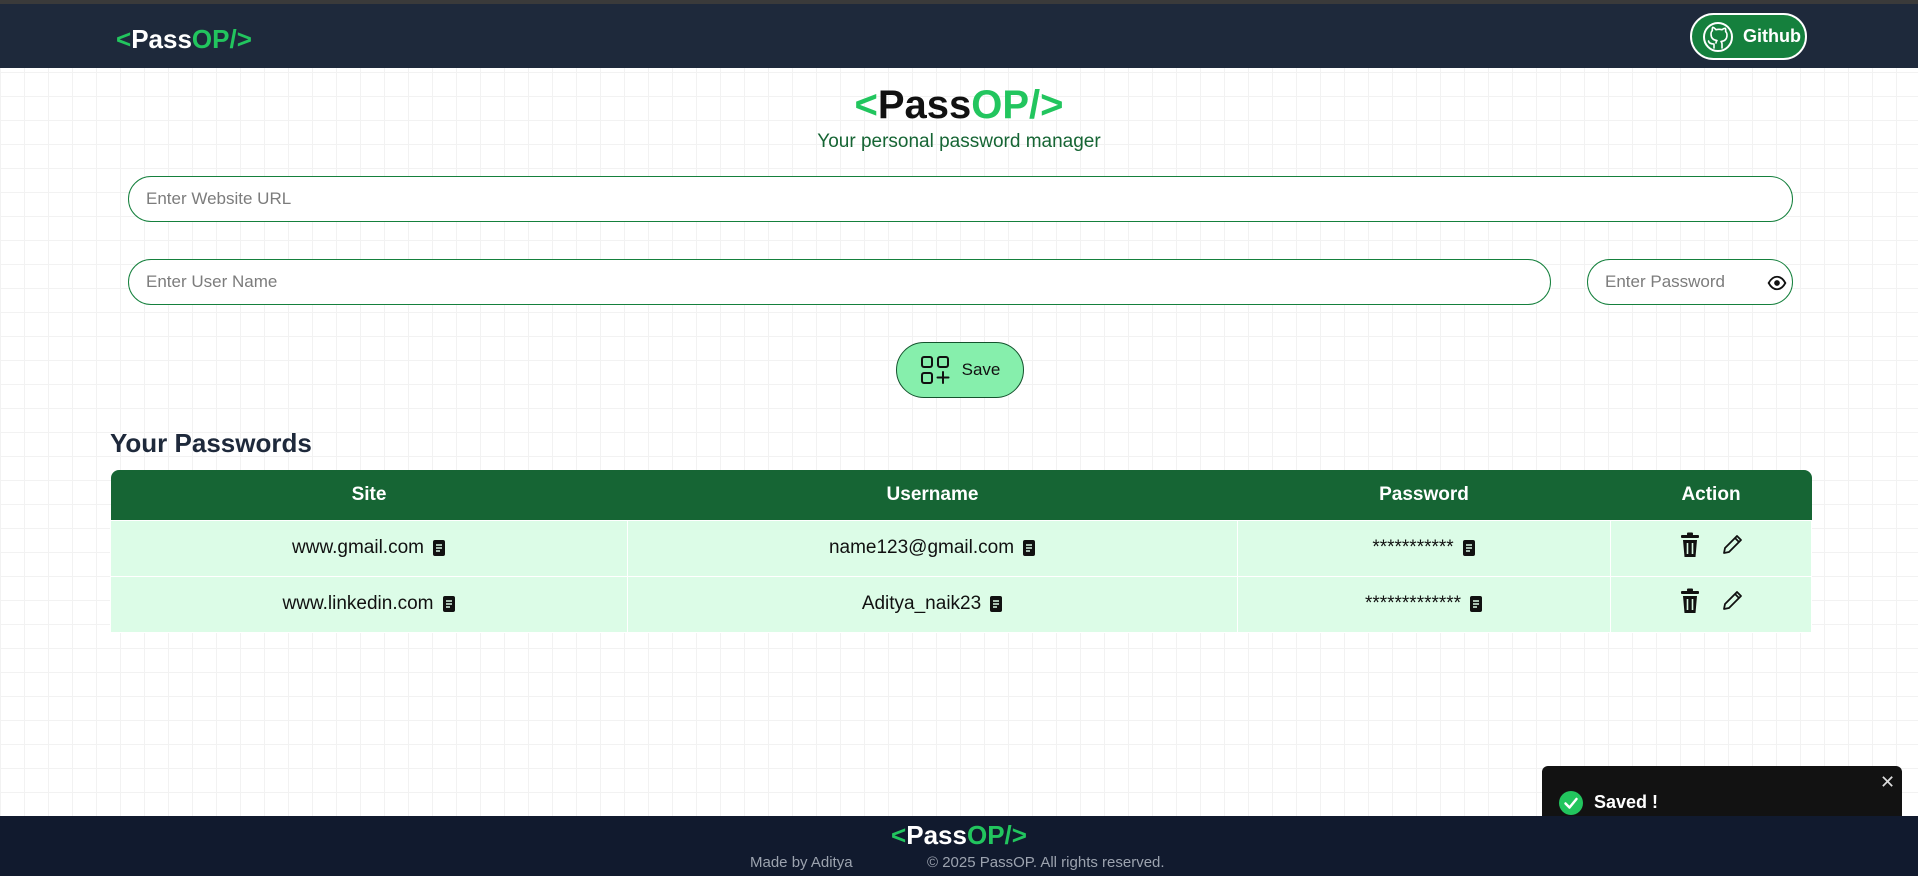 The width and height of the screenshot is (1918, 876). I want to click on username-input, so click(839, 282).